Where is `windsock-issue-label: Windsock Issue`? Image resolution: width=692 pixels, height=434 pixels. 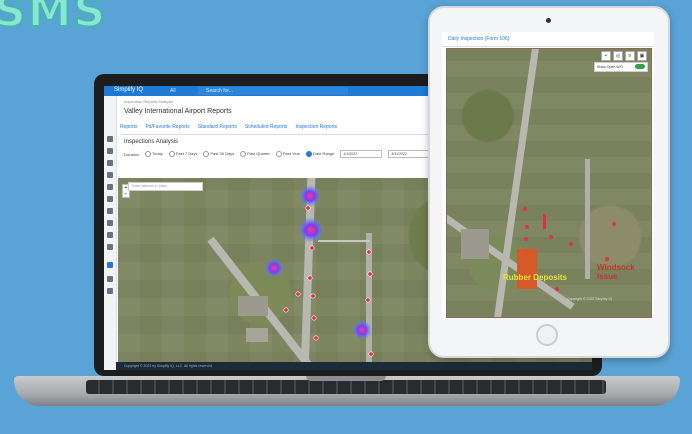 windsock-issue-label: Windsock Issue is located at coordinates (624, 272).